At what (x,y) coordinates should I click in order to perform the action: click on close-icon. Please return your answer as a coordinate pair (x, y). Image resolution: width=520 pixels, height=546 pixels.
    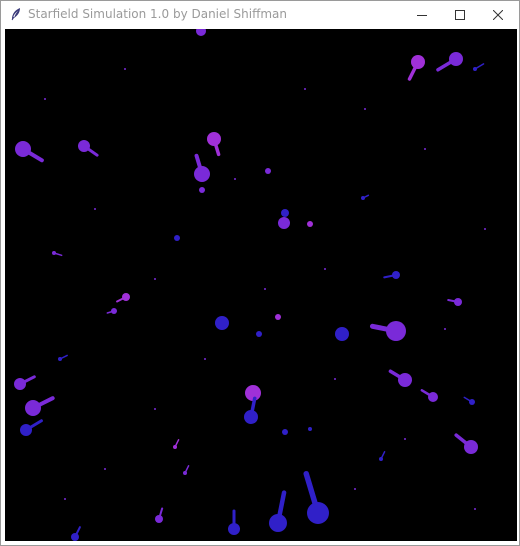
    Looking at the image, I should click on (498, 14).